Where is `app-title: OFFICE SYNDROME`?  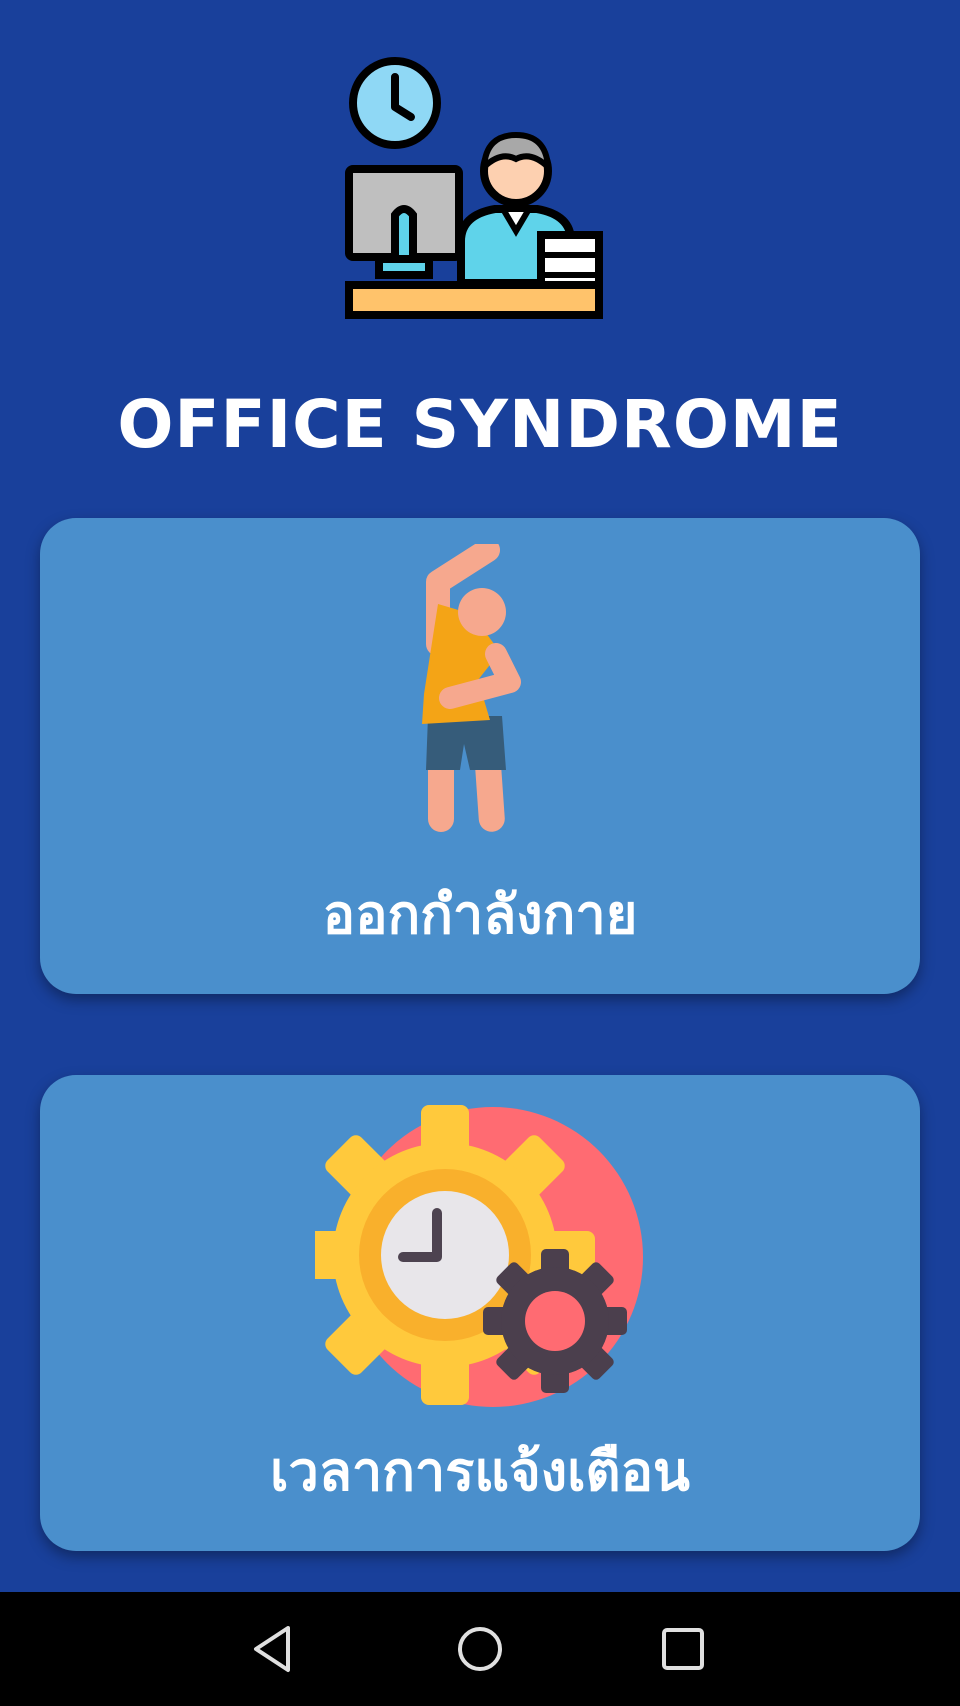
app-title: OFFICE SYNDROME is located at coordinates (480, 424).